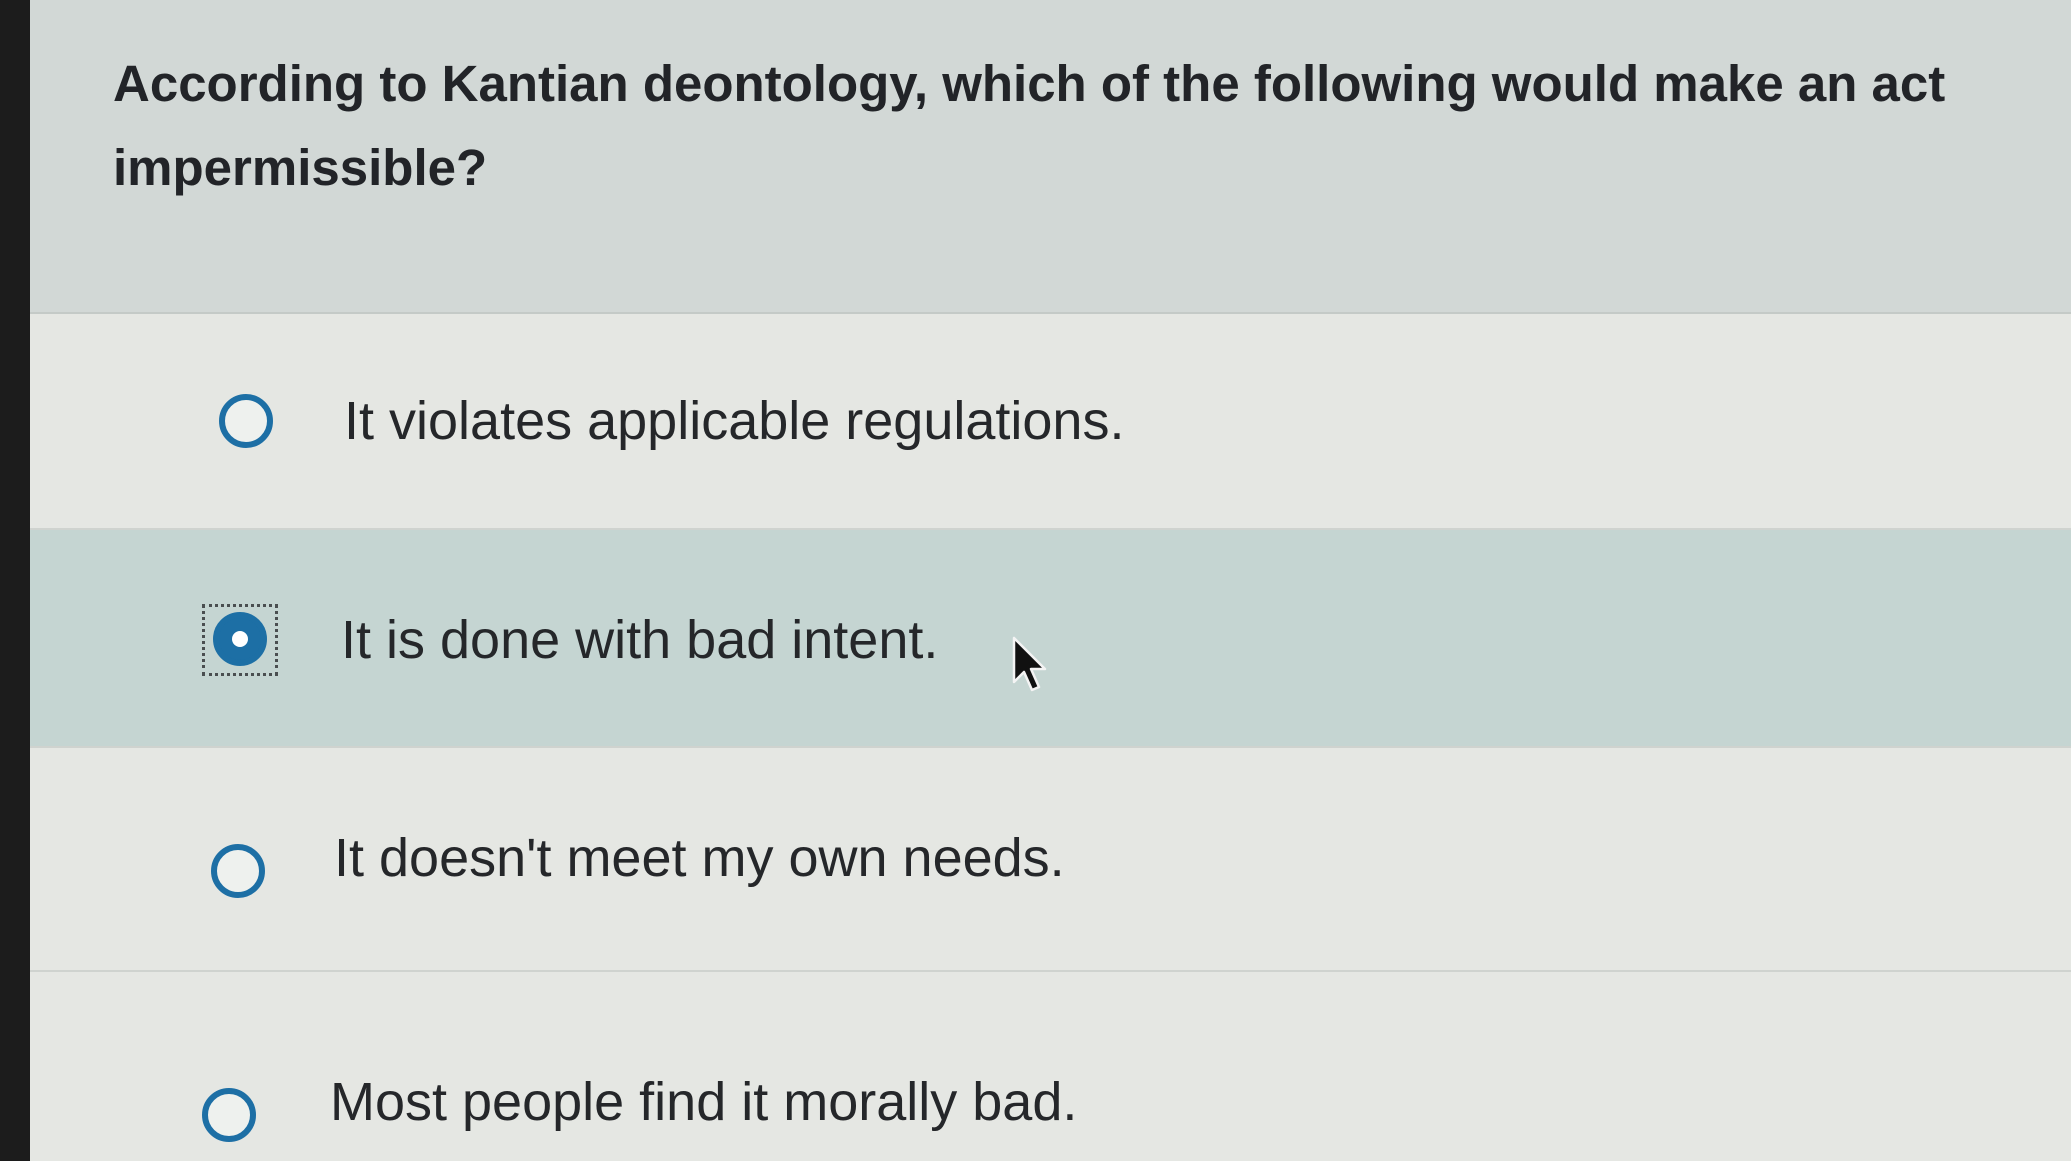 The image size is (2071, 1161). Describe the element at coordinates (703, 1102) in the screenshot. I see `answer-option-4-label: Most people find it morally bad.` at that location.